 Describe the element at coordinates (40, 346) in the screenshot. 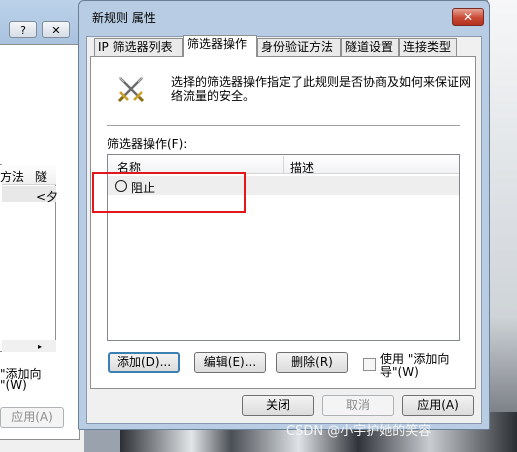

I see `scroll-right-arrow-icon: ▸` at that location.